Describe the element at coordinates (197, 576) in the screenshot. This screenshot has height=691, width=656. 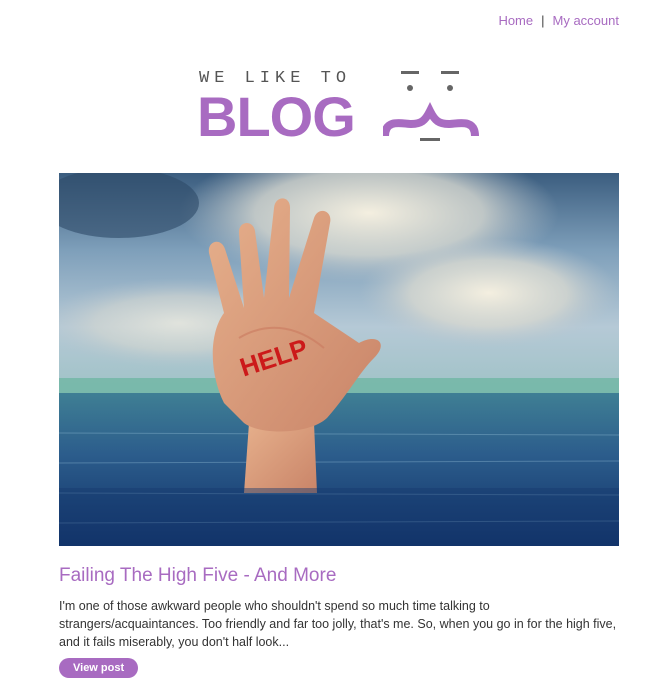
I see `post-title-link: Failing The High Five - And More` at that location.